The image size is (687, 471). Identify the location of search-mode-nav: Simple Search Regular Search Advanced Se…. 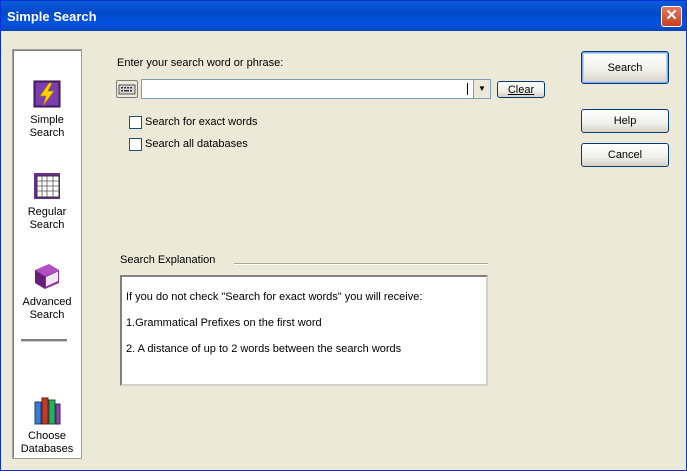
(47, 254).